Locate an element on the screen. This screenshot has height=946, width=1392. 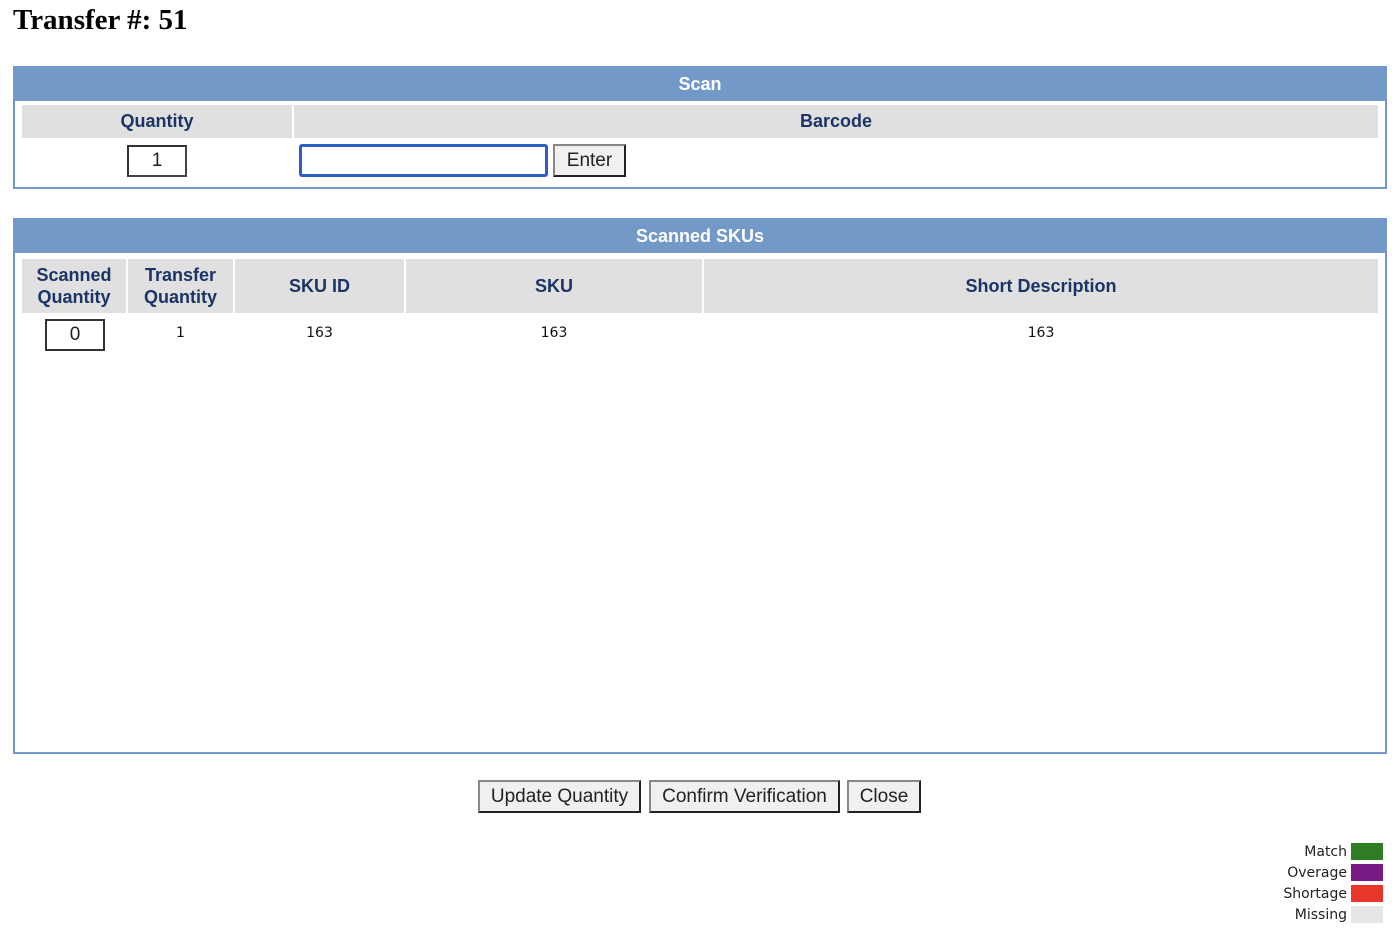
confirm-verification-button: Confirm Verification is located at coordinates (744, 796).